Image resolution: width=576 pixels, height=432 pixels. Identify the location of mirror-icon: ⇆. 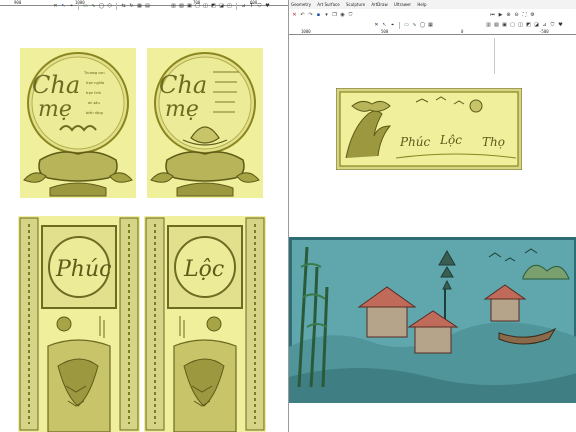
(123, 6).